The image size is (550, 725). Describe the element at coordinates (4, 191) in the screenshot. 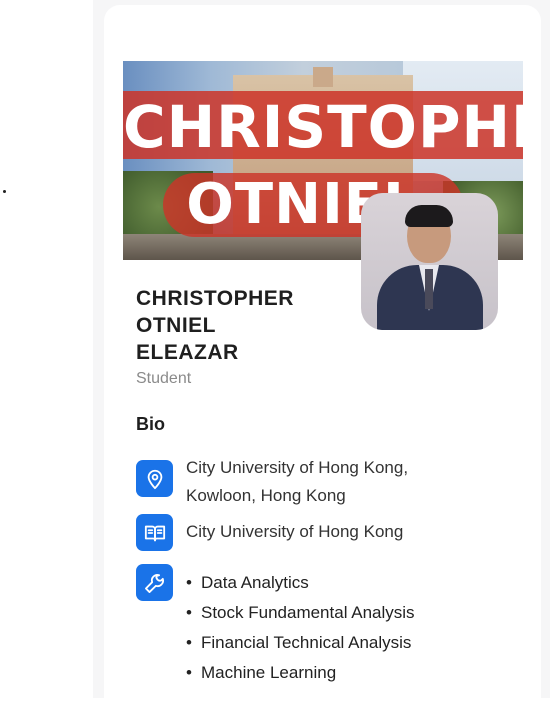

I see `stray-dot` at that location.